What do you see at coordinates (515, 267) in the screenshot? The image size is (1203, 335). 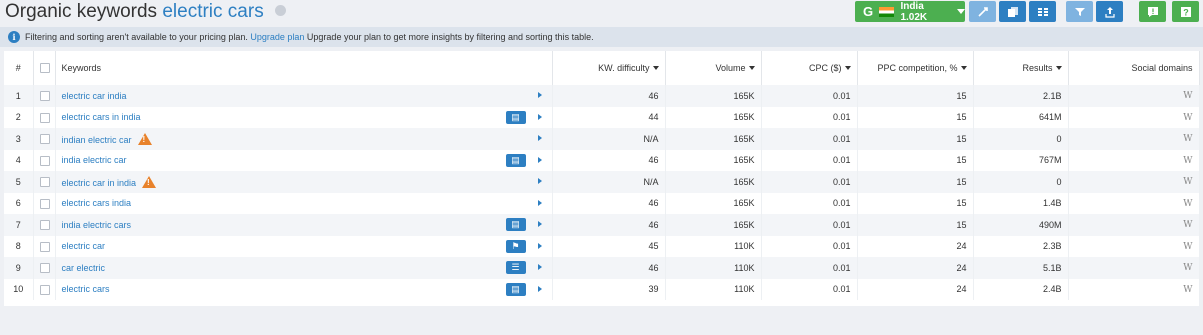 I see `serp-list-icon: ☰` at bounding box center [515, 267].